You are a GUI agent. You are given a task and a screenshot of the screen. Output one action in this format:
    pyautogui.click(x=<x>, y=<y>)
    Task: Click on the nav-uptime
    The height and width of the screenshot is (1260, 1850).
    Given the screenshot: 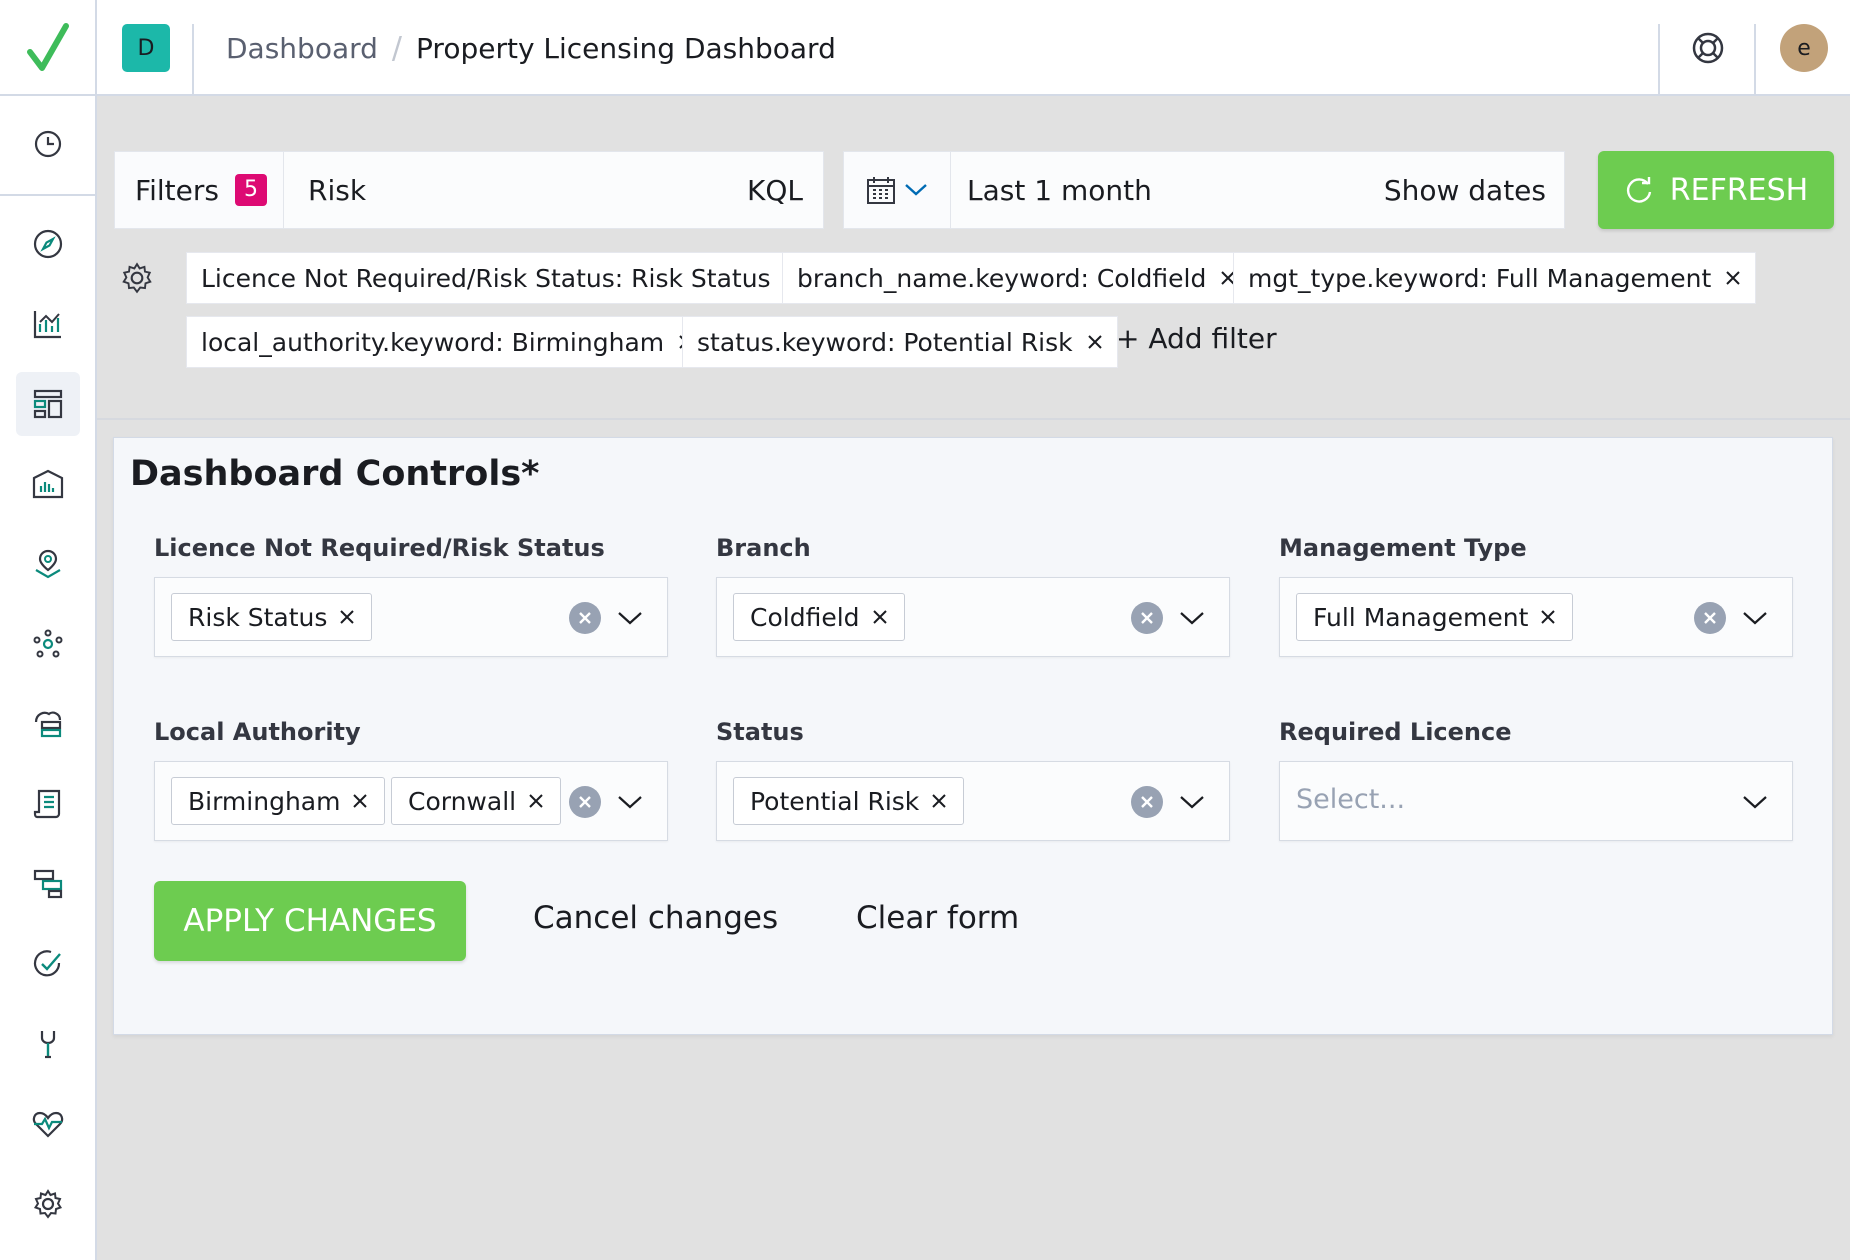 What is the action you would take?
    pyautogui.click(x=48, y=964)
    